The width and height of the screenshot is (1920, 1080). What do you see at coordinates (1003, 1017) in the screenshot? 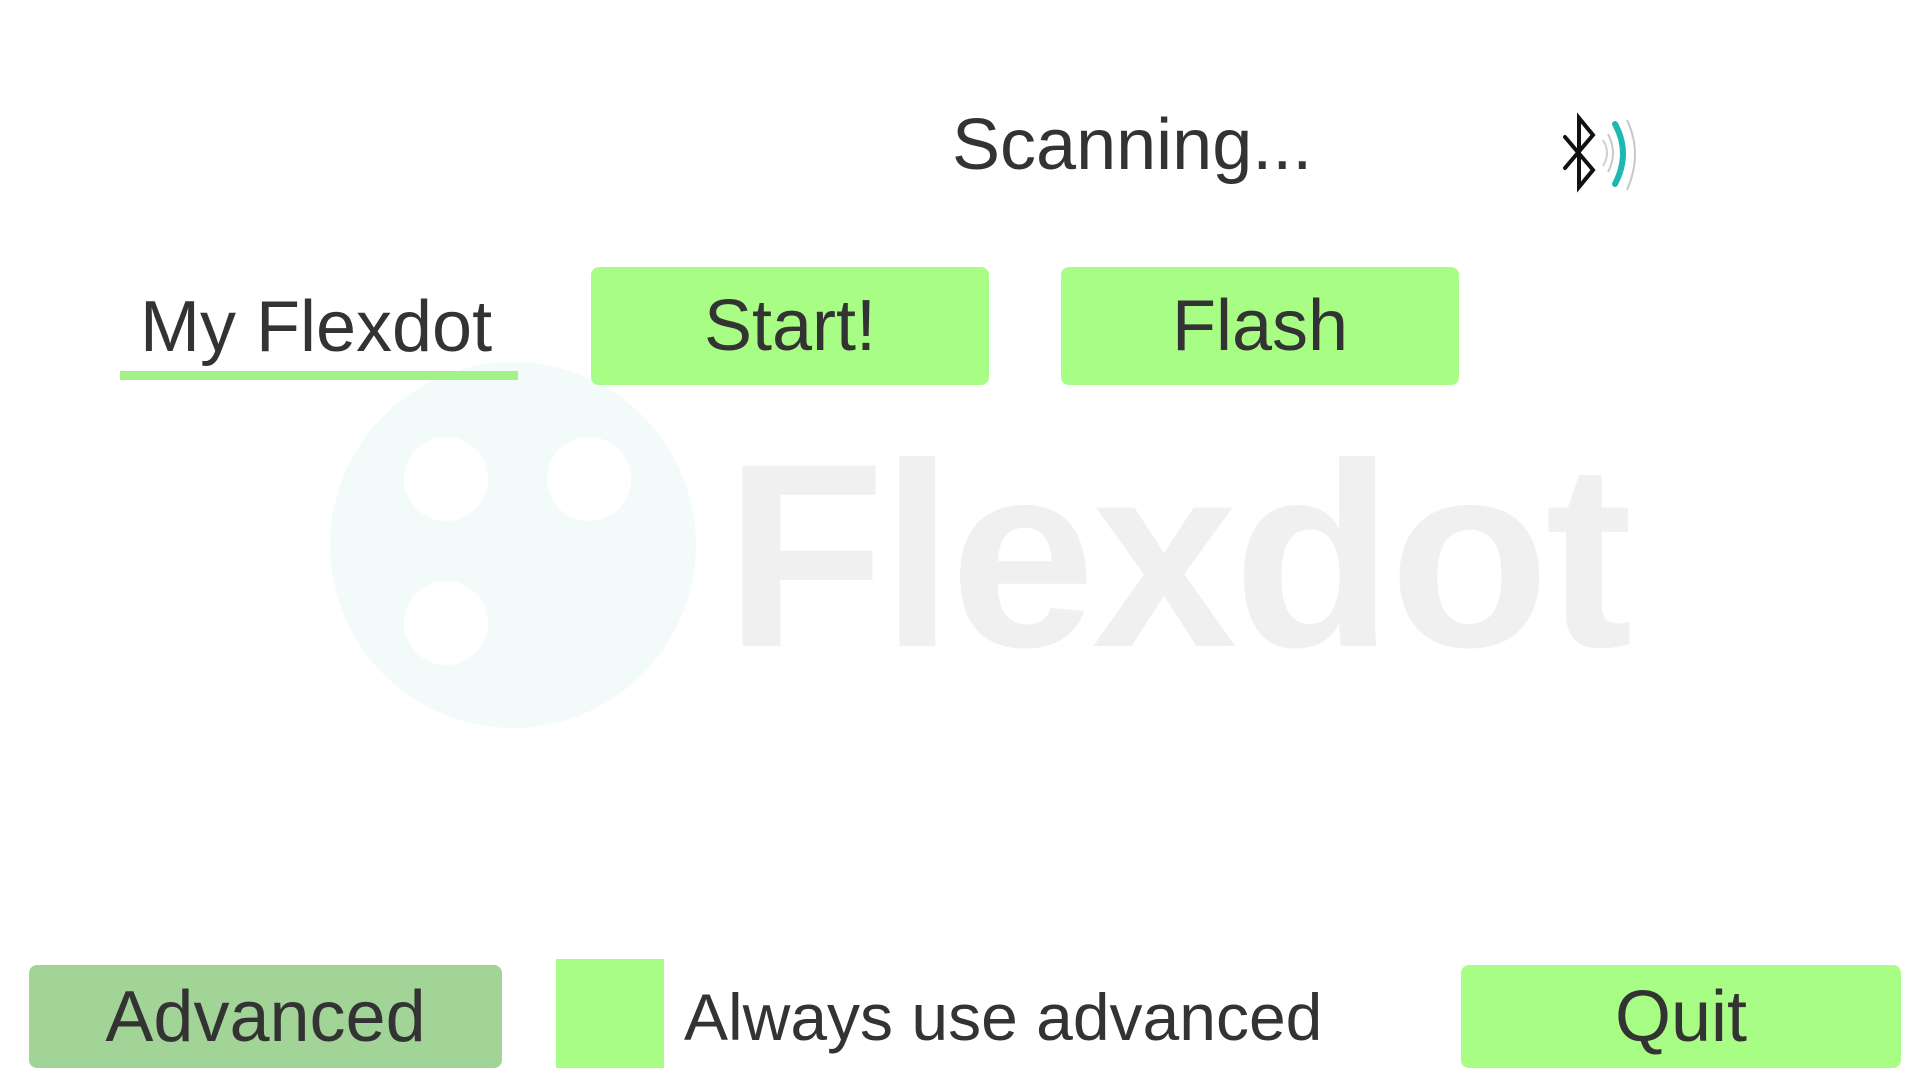
I see `always-use-advanced-label: Always use advanced` at bounding box center [1003, 1017].